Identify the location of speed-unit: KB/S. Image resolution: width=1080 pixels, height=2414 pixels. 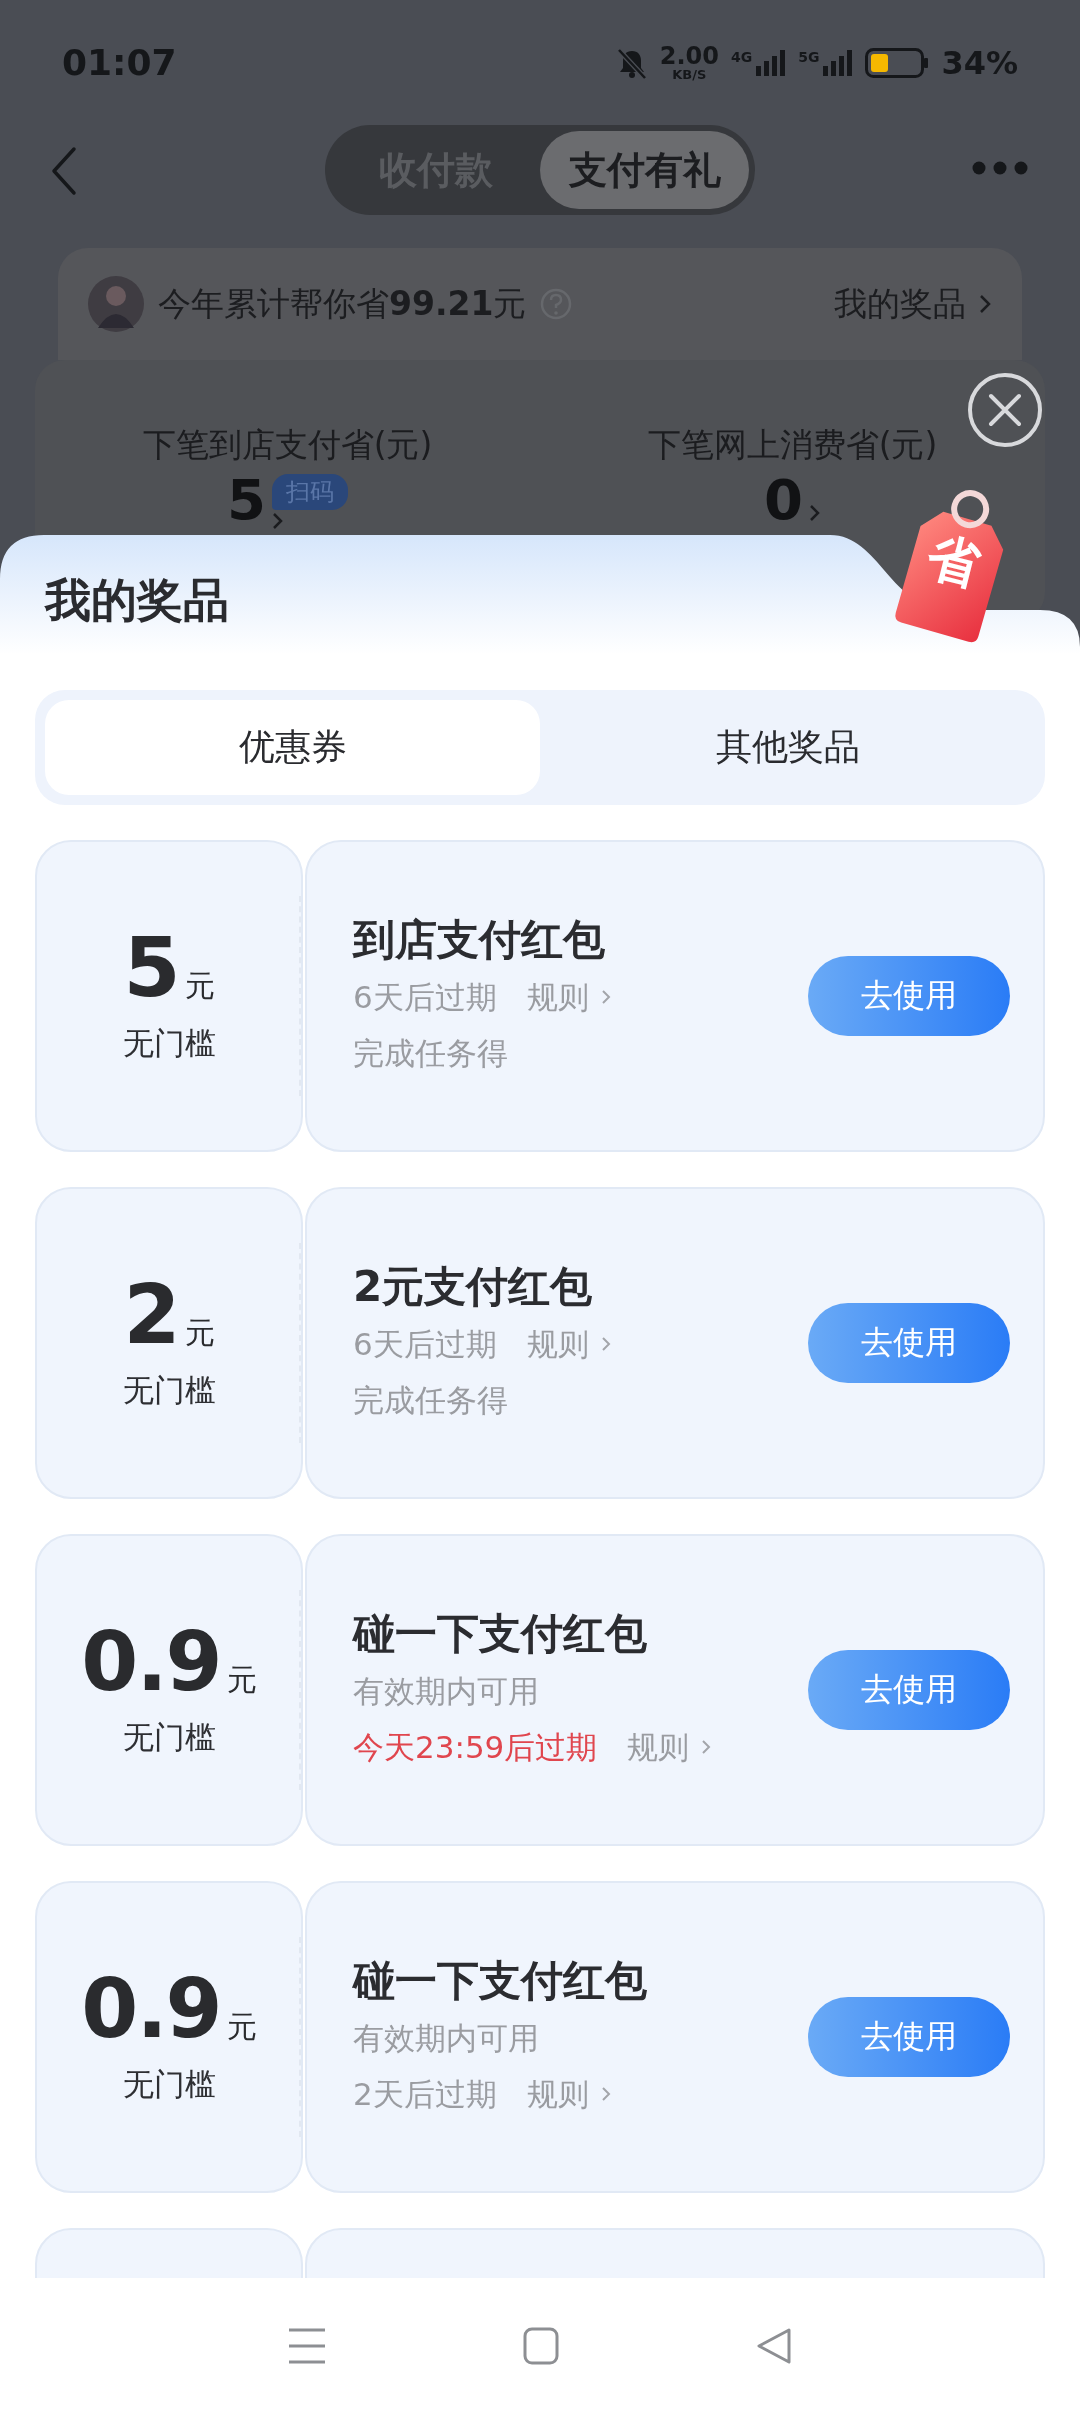
(689, 74).